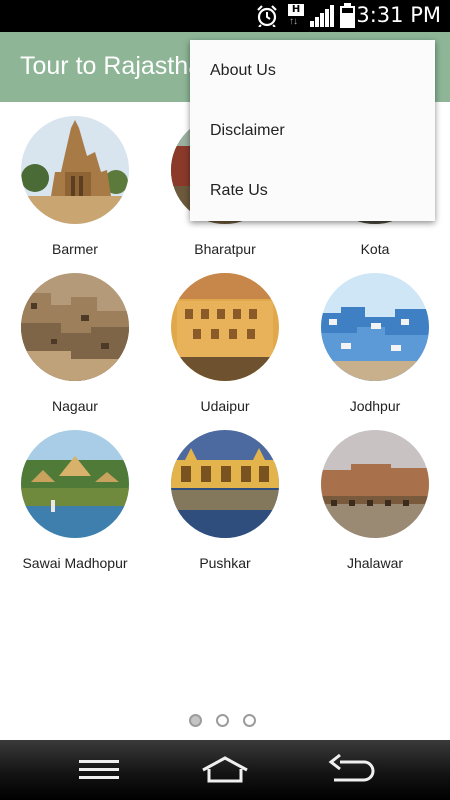  Describe the element at coordinates (312, 190) in the screenshot. I see `menu-item-rate-us: Rate Us` at that location.